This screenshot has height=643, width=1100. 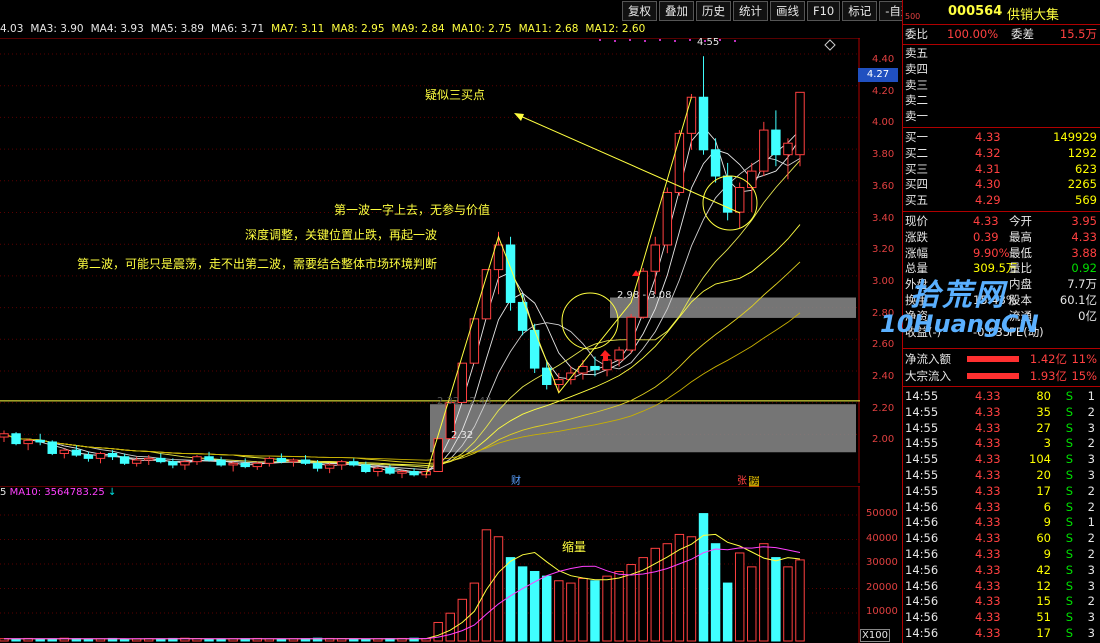 I want to click on tick-row-7: 14:56 4.33 6 S 2, so click(x=1001, y=507).